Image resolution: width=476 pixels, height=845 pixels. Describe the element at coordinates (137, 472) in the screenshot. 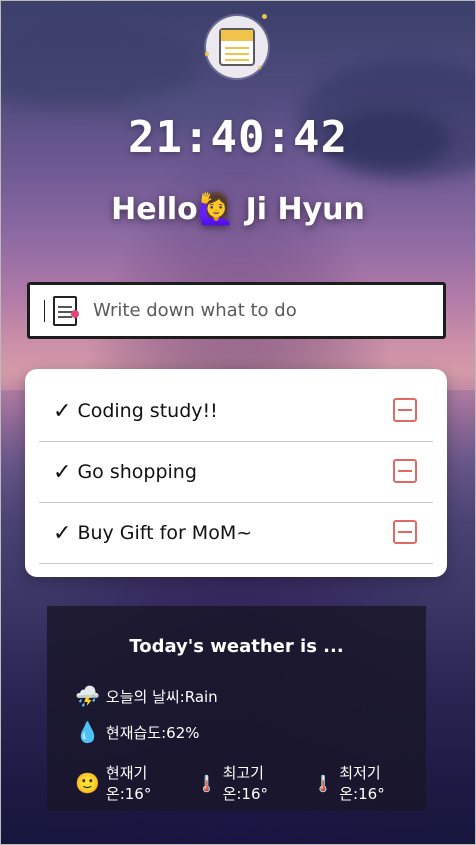

I see `todo-text: Go shopping` at that location.